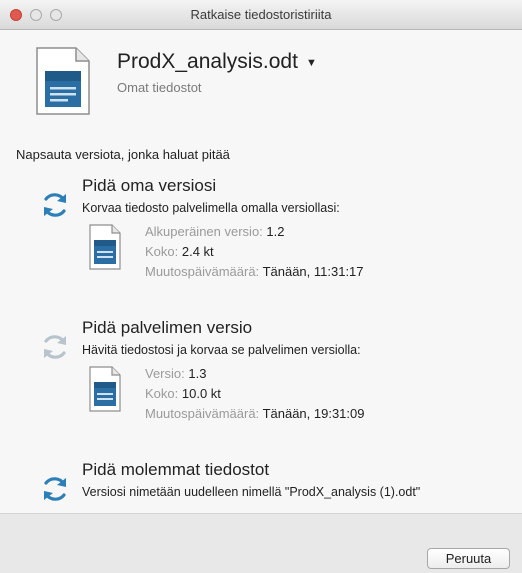 Image resolution: width=522 pixels, height=573 pixels. I want to click on detail-value: Tänään, 19:31:09, so click(313, 413).